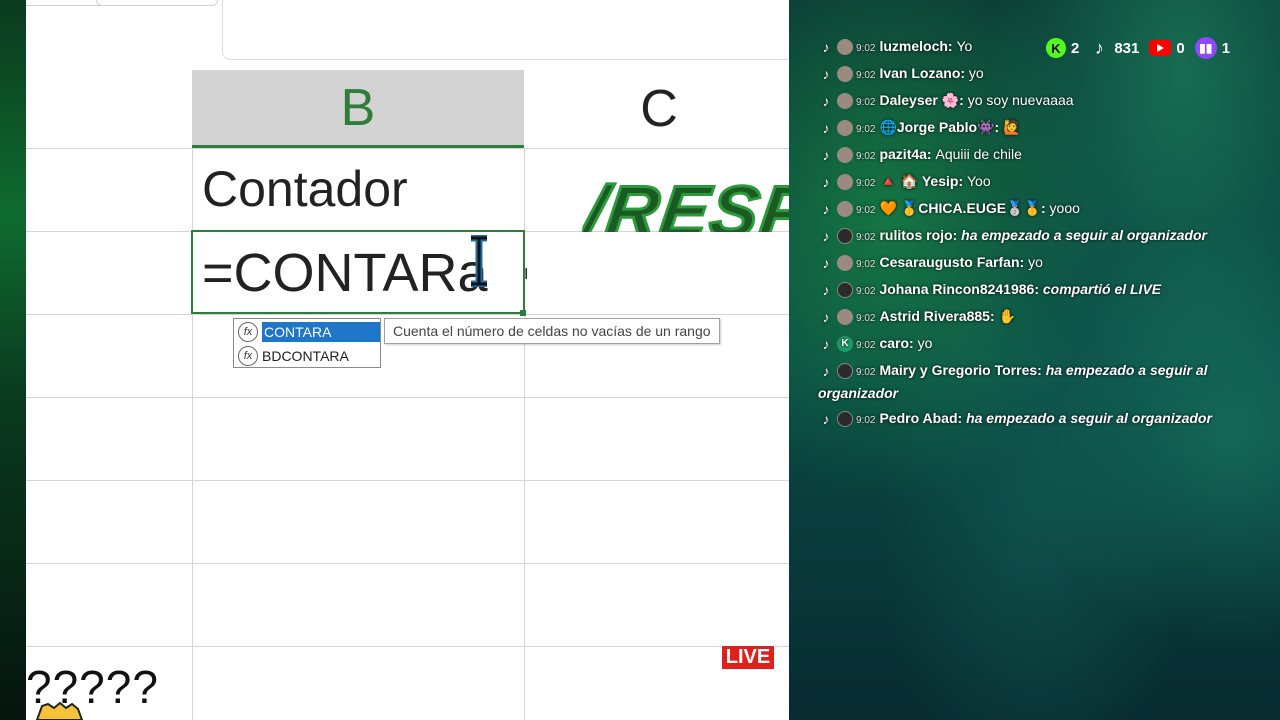 The width and height of the screenshot is (1280, 720). I want to click on autocomplete-item: fx CONTARA, so click(307, 331).